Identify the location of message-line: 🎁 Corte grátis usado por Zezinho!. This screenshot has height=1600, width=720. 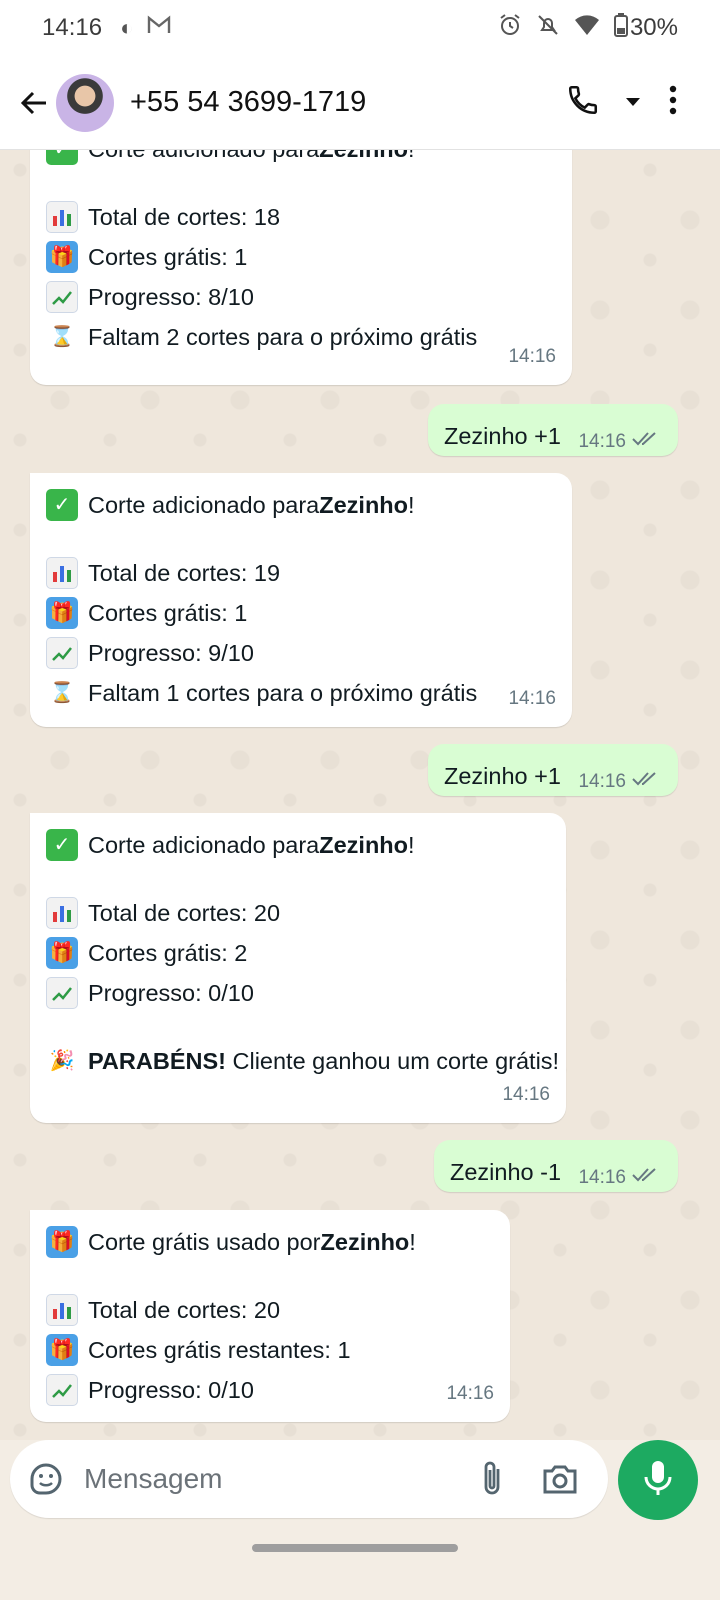
(231, 1242).